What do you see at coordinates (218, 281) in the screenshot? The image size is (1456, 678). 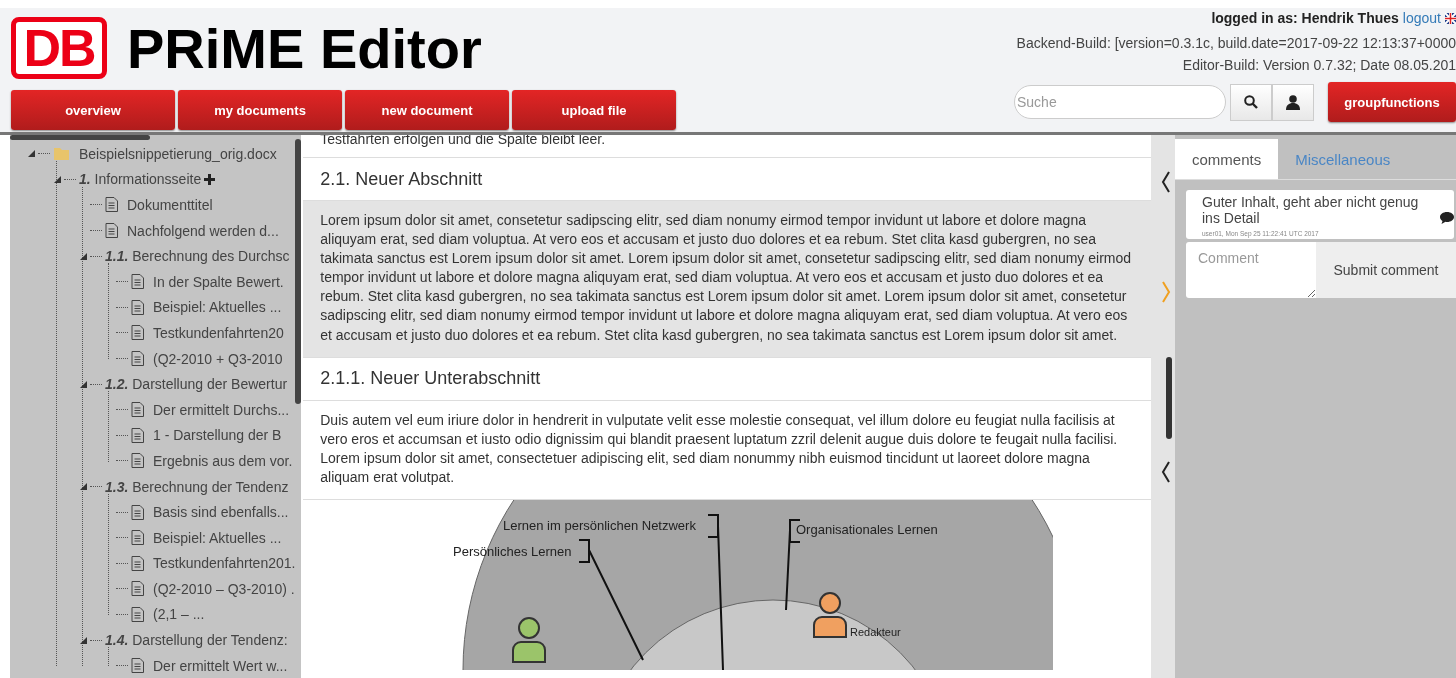 I see `tree-item: In der Spalte Bewert.` at bounding box center [218, 281].